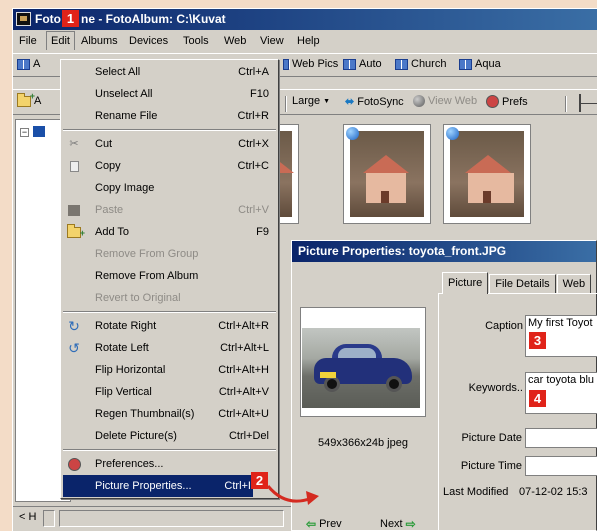 Image resolution: width=597 pixels, height=531 pixels. What do you see at coordinates (492, 101) in the screenshot?
I see `prefs-icon` at bounding box center [492, 101].